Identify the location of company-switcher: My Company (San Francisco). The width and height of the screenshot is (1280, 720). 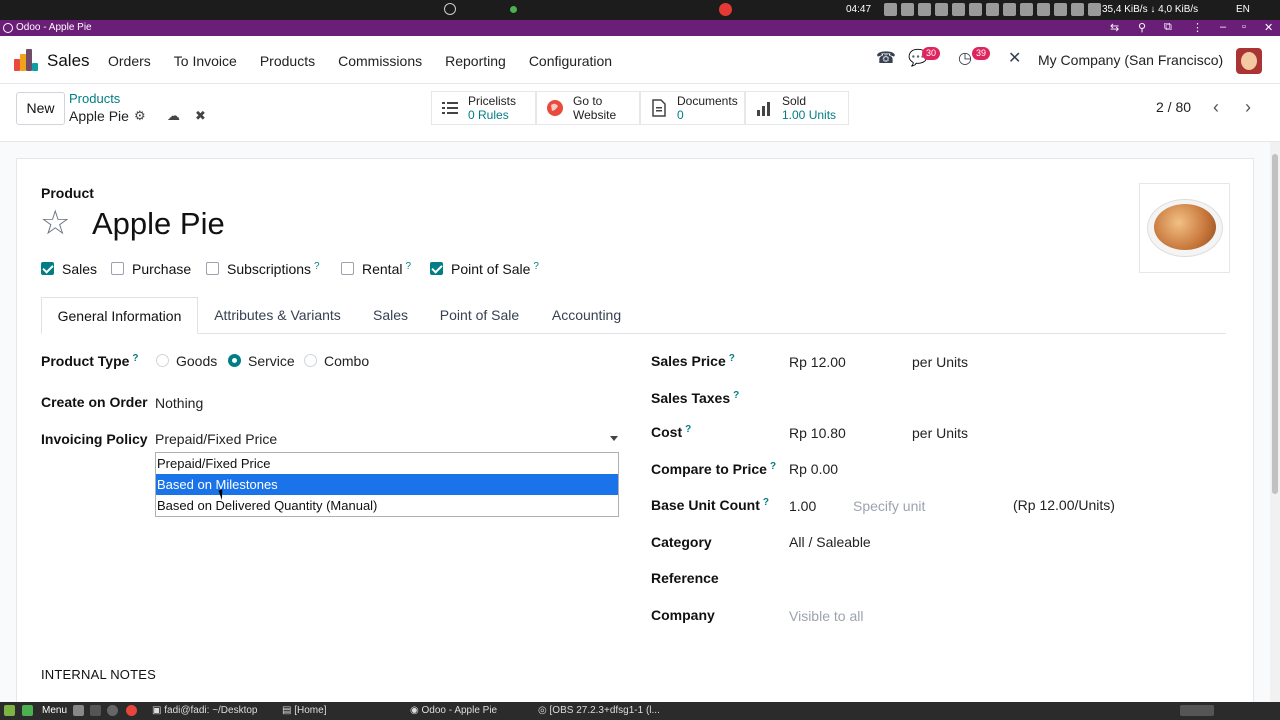
(1130, 60).